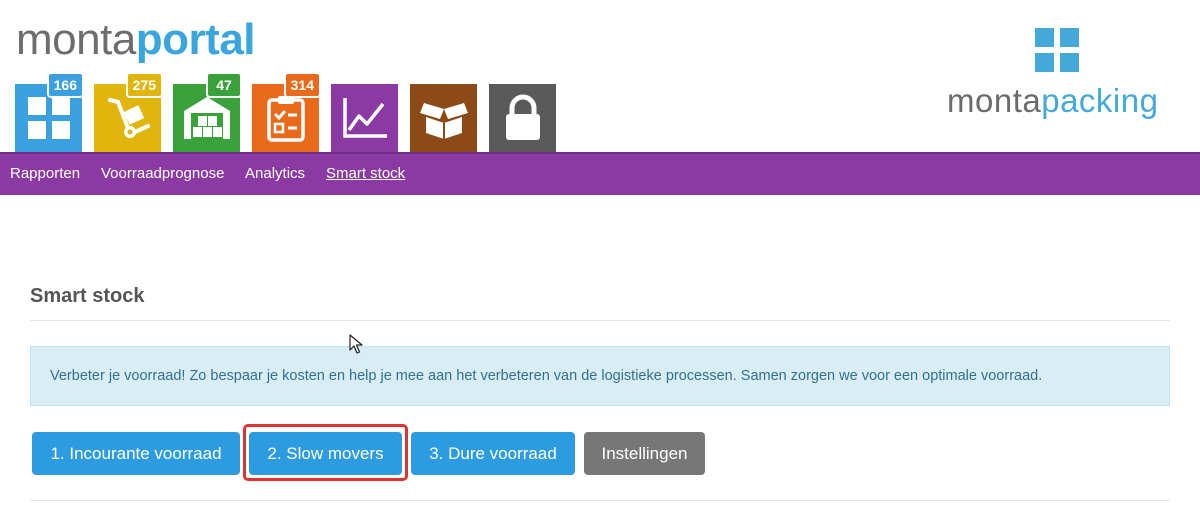 The width and height of the screenshot is (1200, 515). I want to click on tile-warehouse: 47, so click(207, 112).